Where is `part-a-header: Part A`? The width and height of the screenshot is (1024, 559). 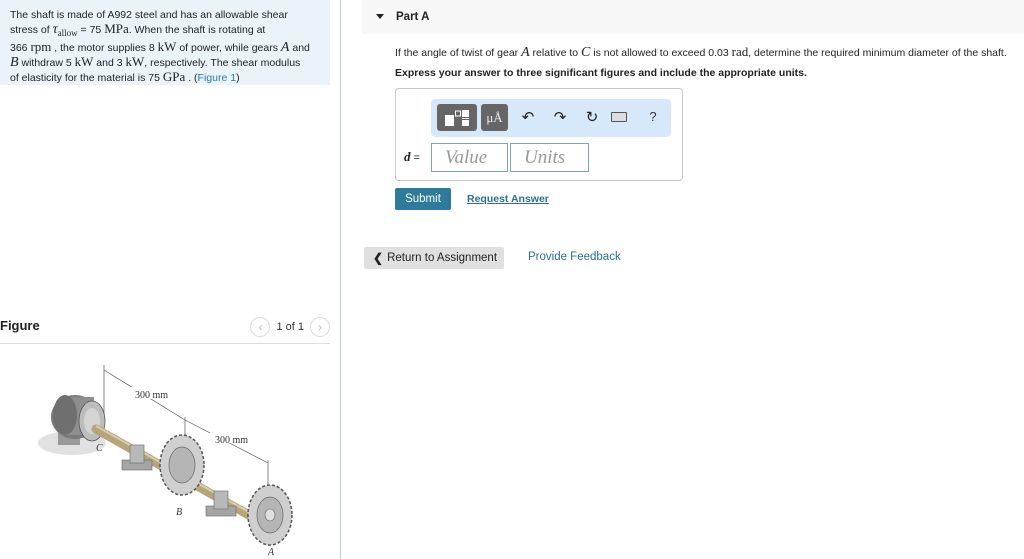 part-a-header: Part A is located at coordinates (693, 17).